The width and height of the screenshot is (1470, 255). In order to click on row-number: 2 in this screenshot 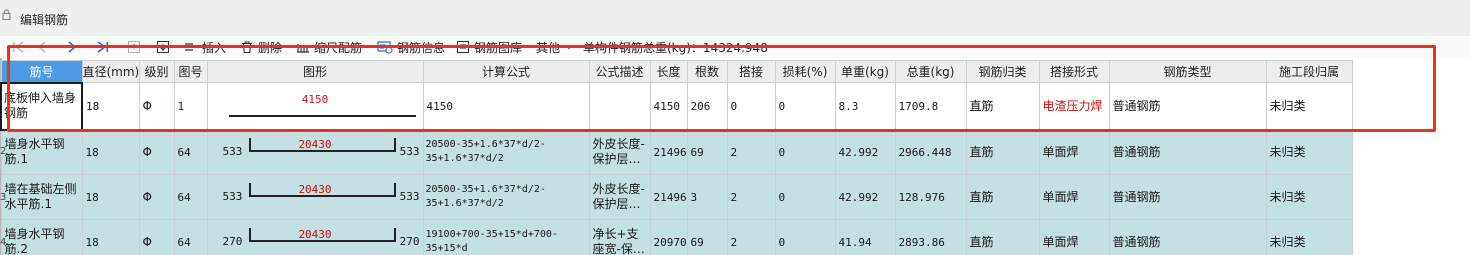, I will do `click(3, 151)`.